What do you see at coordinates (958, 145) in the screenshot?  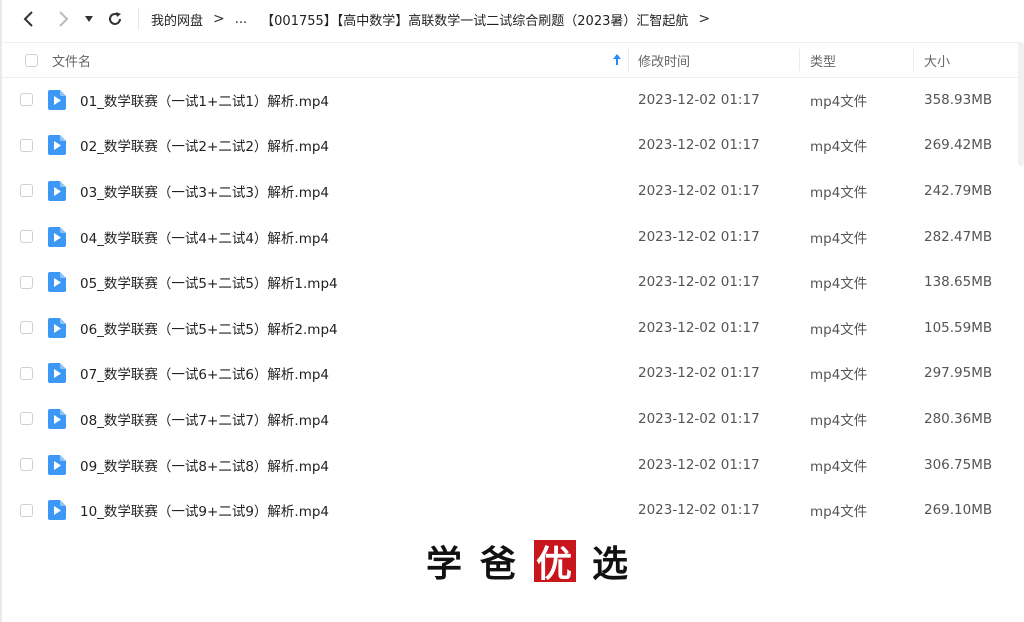 I see `file-size: 269.42MB` at bounding box center [958, 145].